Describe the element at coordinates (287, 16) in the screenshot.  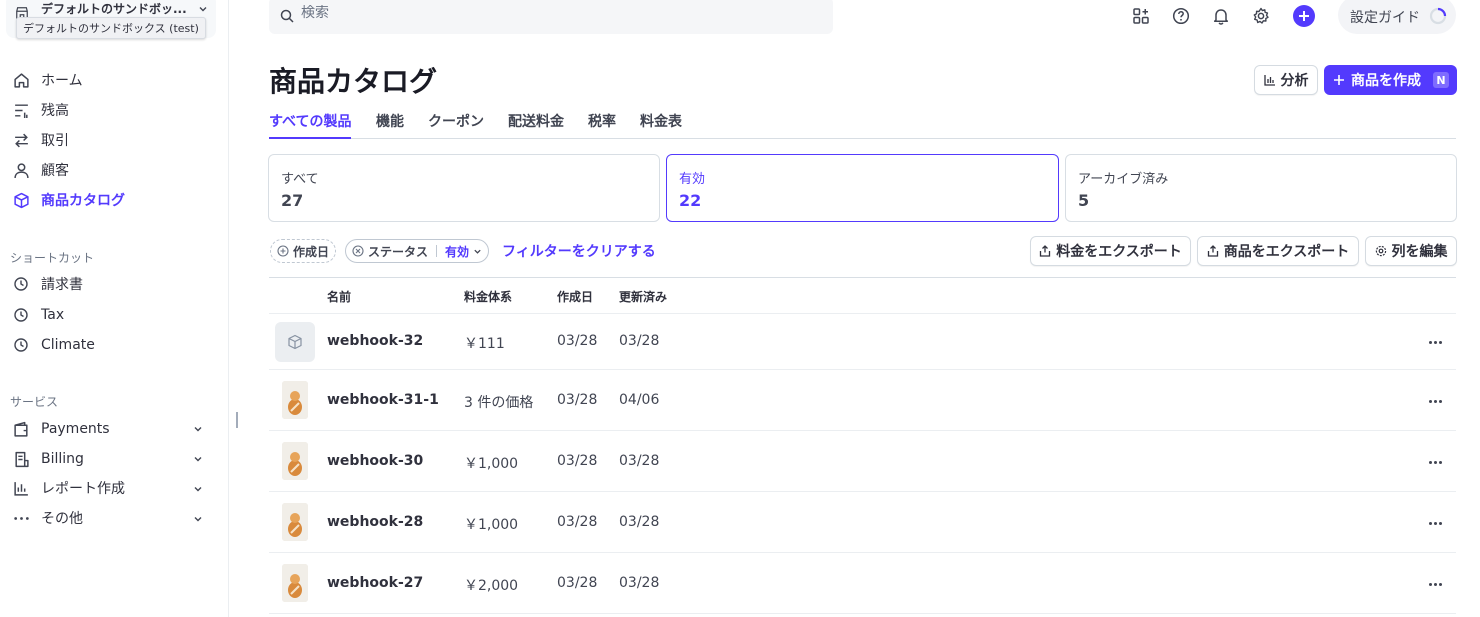
I see `search-icon` at that location.